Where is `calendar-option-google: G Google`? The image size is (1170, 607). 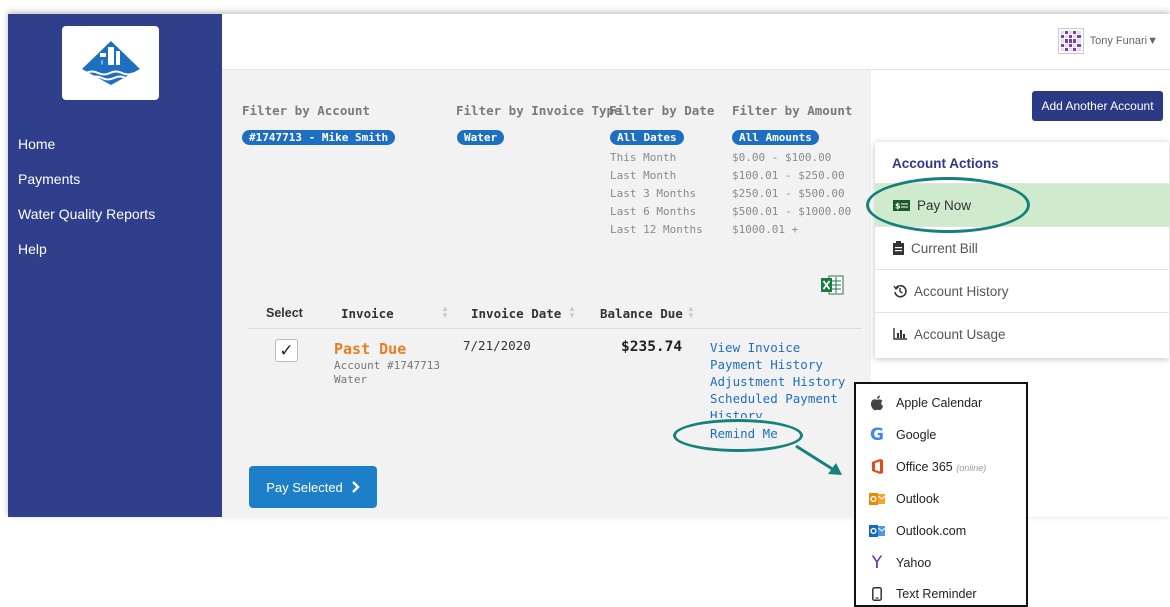 calendar-option-google: G Google is located at coordinates (941, 434).